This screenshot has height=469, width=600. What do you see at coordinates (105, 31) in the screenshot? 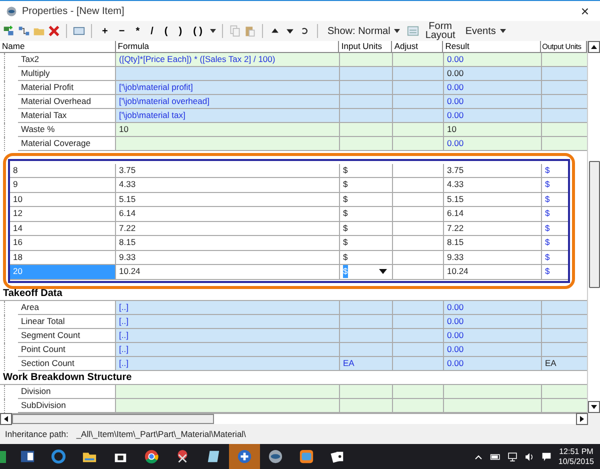
I see `operator-button: +` at bounding box center [105, 31].